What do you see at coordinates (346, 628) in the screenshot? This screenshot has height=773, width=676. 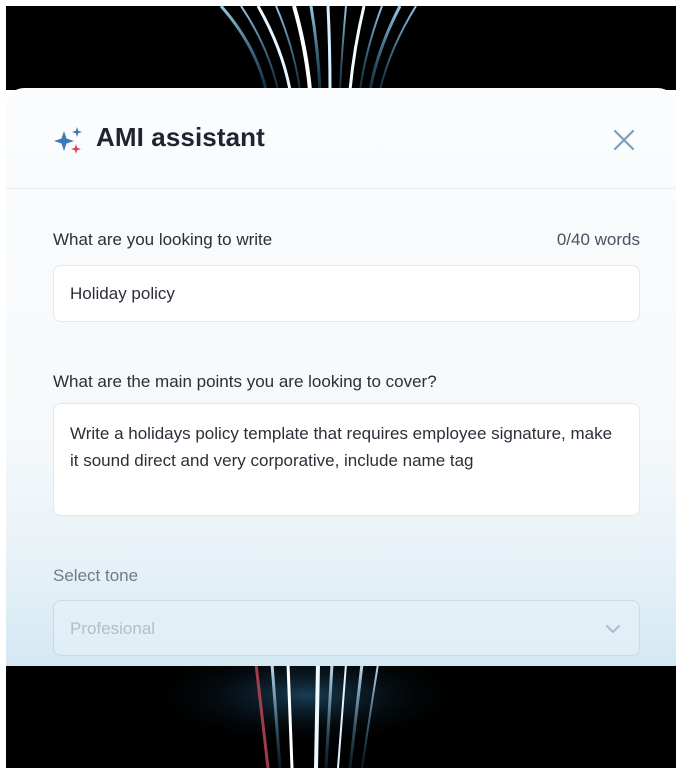 I see `tone-select: Profesional` at bounding box center [346, 628].